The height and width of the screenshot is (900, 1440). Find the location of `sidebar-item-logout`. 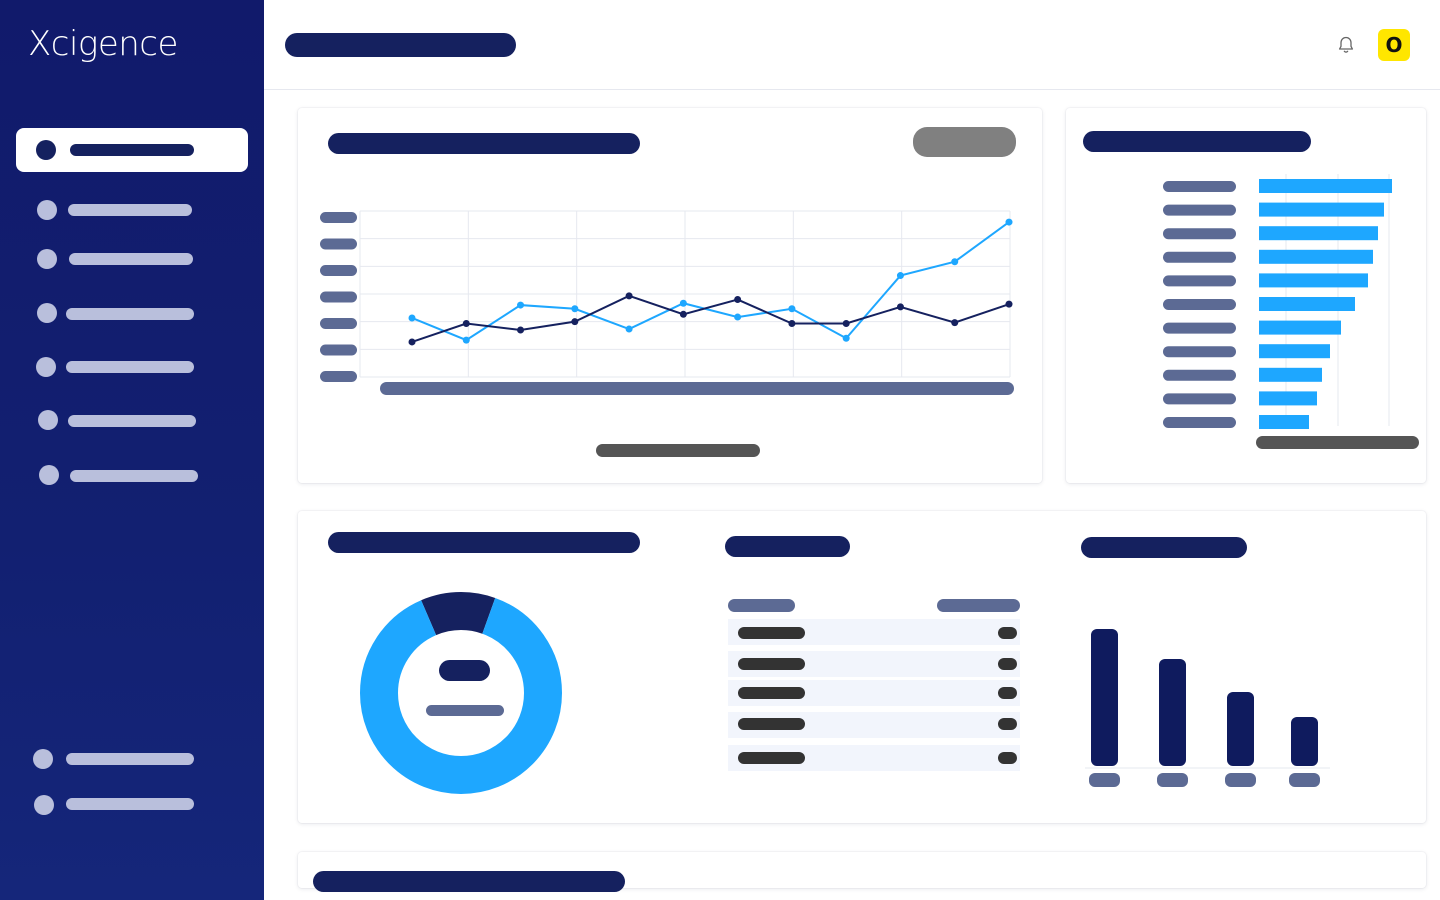

sidebar-item-logout is located at coordinates (132, 805).